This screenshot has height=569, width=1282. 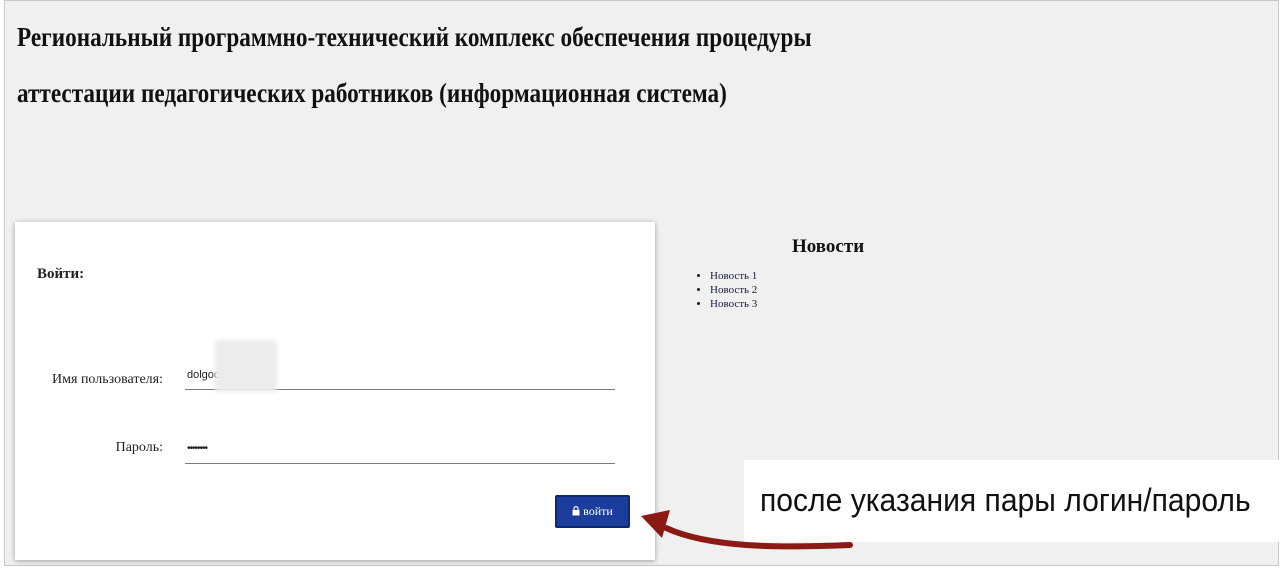 I want to click on lock-icon, so click(x=576, y=511).